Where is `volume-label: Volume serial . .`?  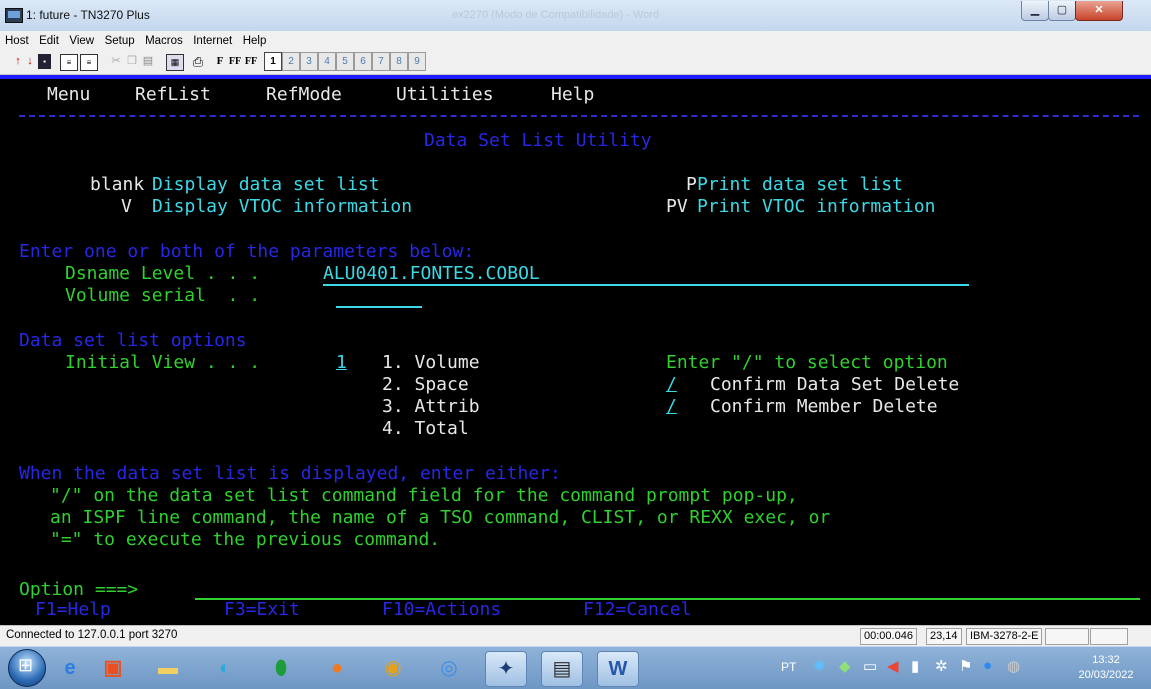 volume-label: Volume serial . . is located at coordinates (163, 295).